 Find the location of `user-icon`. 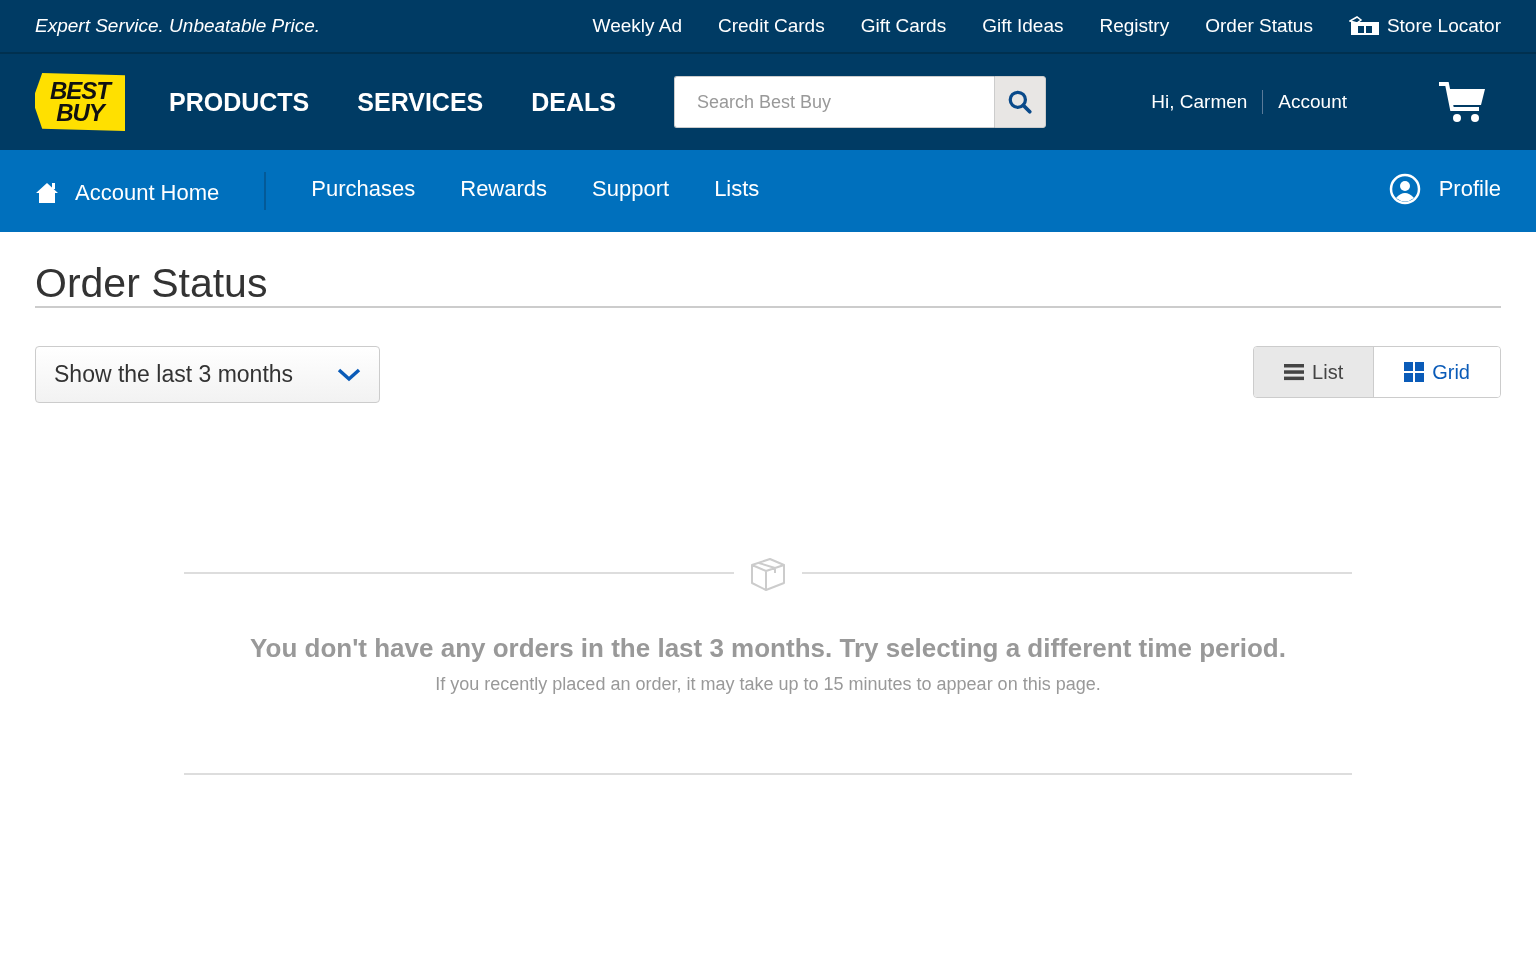

user-icon is located at coordinates (1404, 189).